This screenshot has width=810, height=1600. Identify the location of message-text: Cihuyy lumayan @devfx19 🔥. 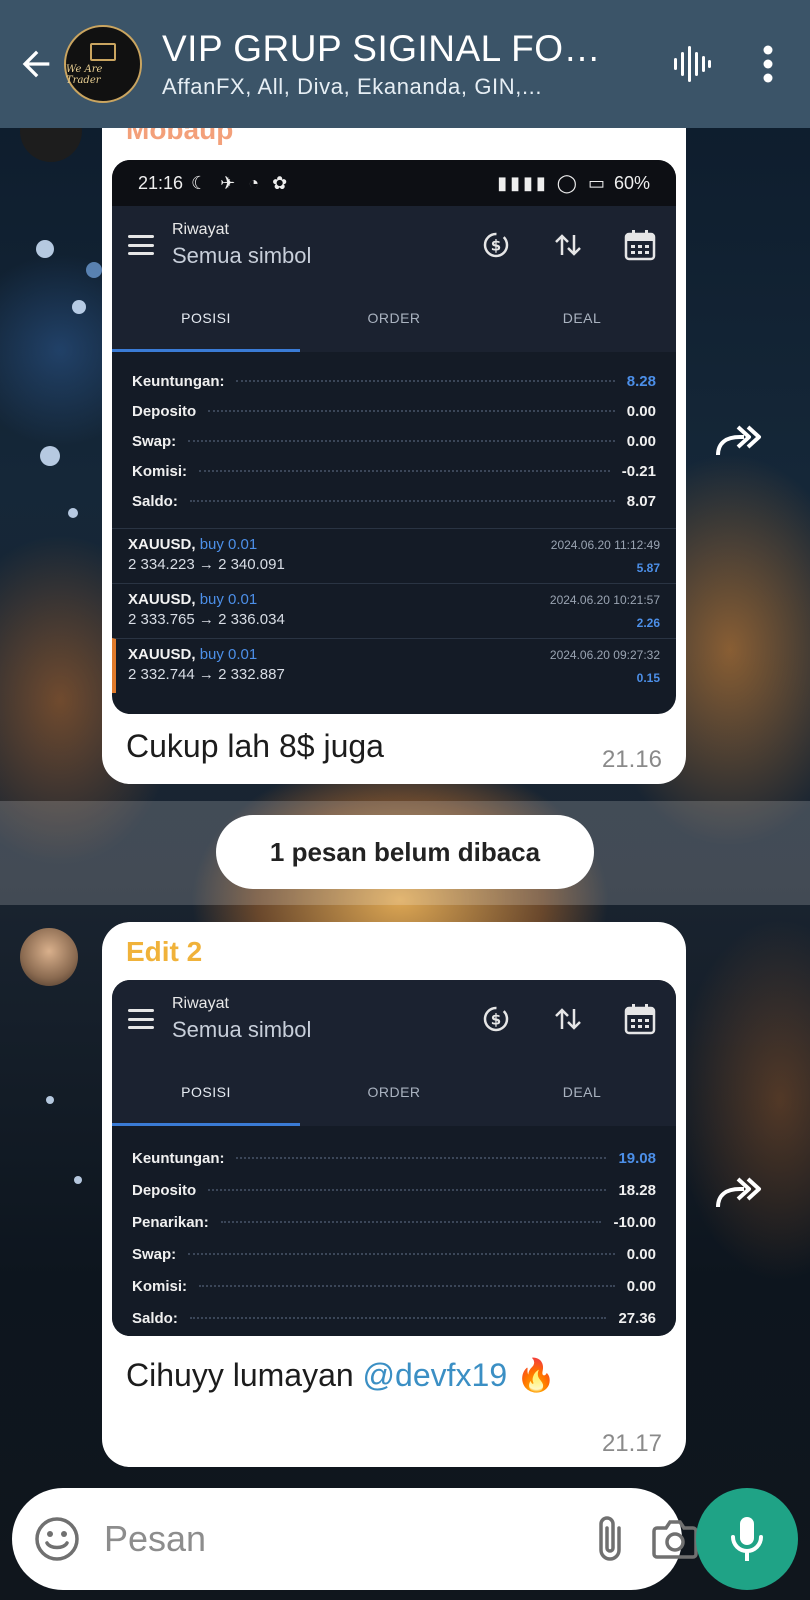
(341, 1375).